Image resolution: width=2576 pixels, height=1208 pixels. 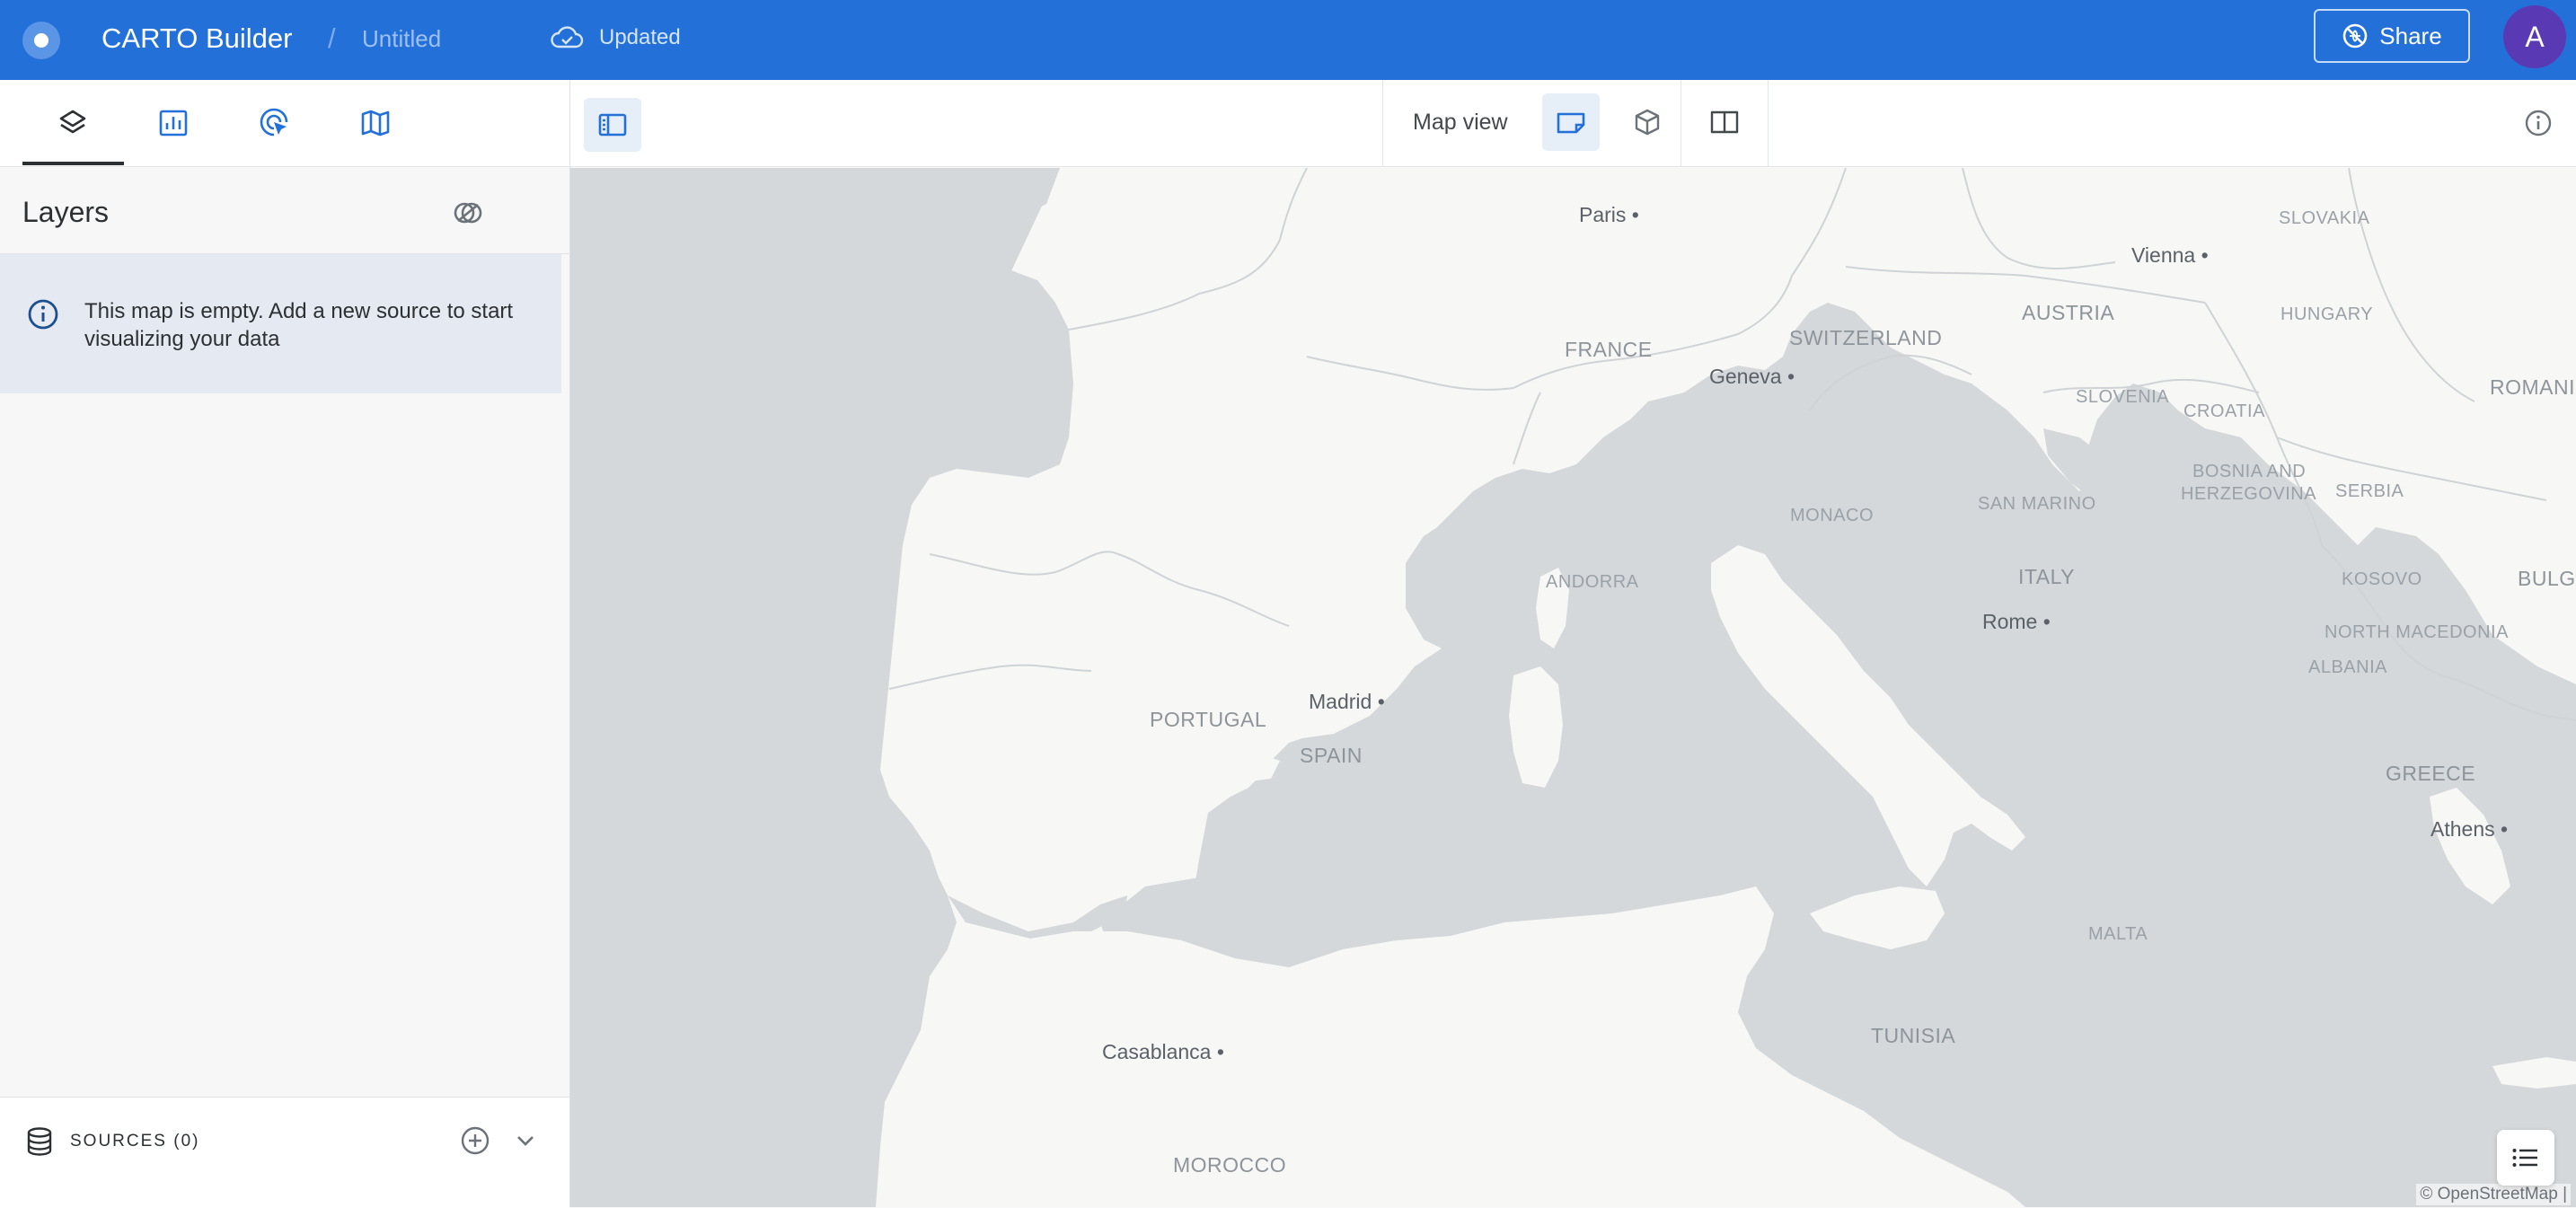 What do you see at coordinates (475, 1140) in the screenshot?
I see `add-source-icon` at bounding box center [475, 1140].